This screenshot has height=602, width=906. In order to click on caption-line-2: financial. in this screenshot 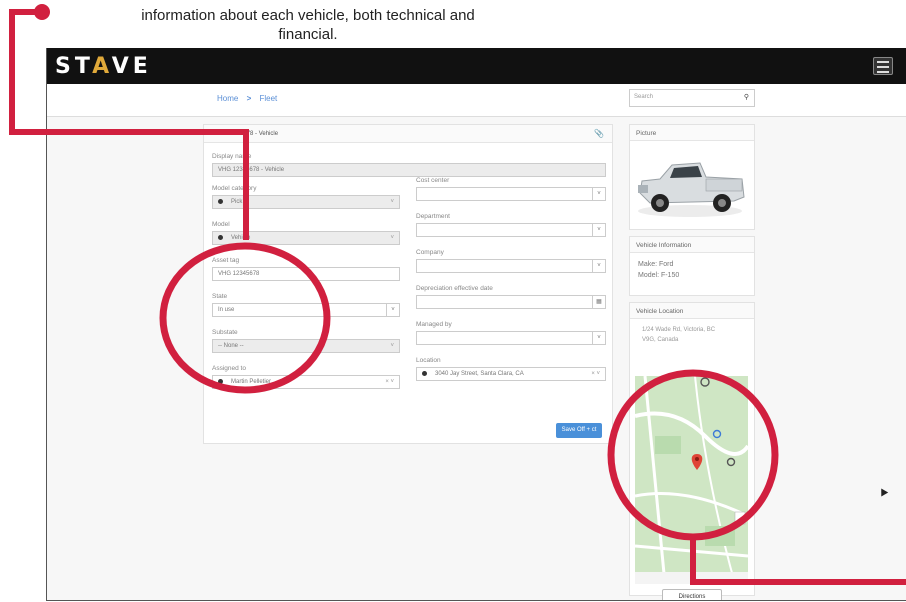, I will do `click(308, 34)`.